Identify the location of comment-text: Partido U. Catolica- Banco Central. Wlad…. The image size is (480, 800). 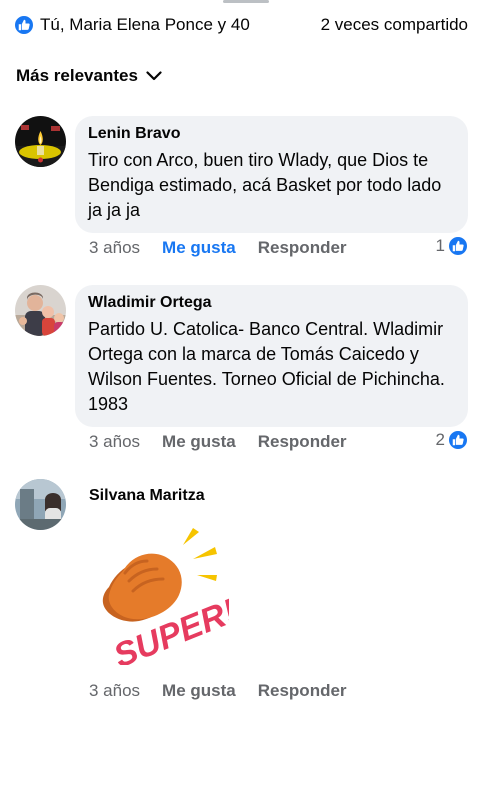
(266, 366).